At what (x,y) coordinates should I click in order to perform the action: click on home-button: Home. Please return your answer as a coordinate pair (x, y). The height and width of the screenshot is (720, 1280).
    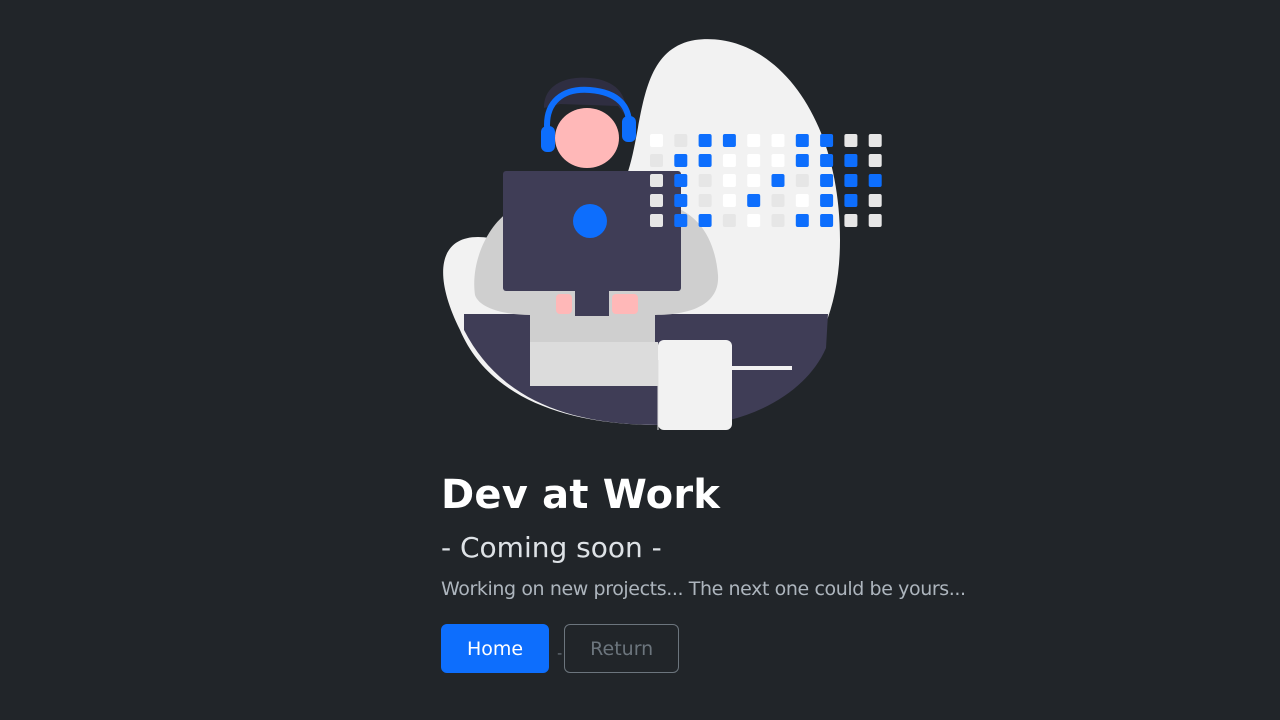
    Looking at the image, I should click on (495, 648).